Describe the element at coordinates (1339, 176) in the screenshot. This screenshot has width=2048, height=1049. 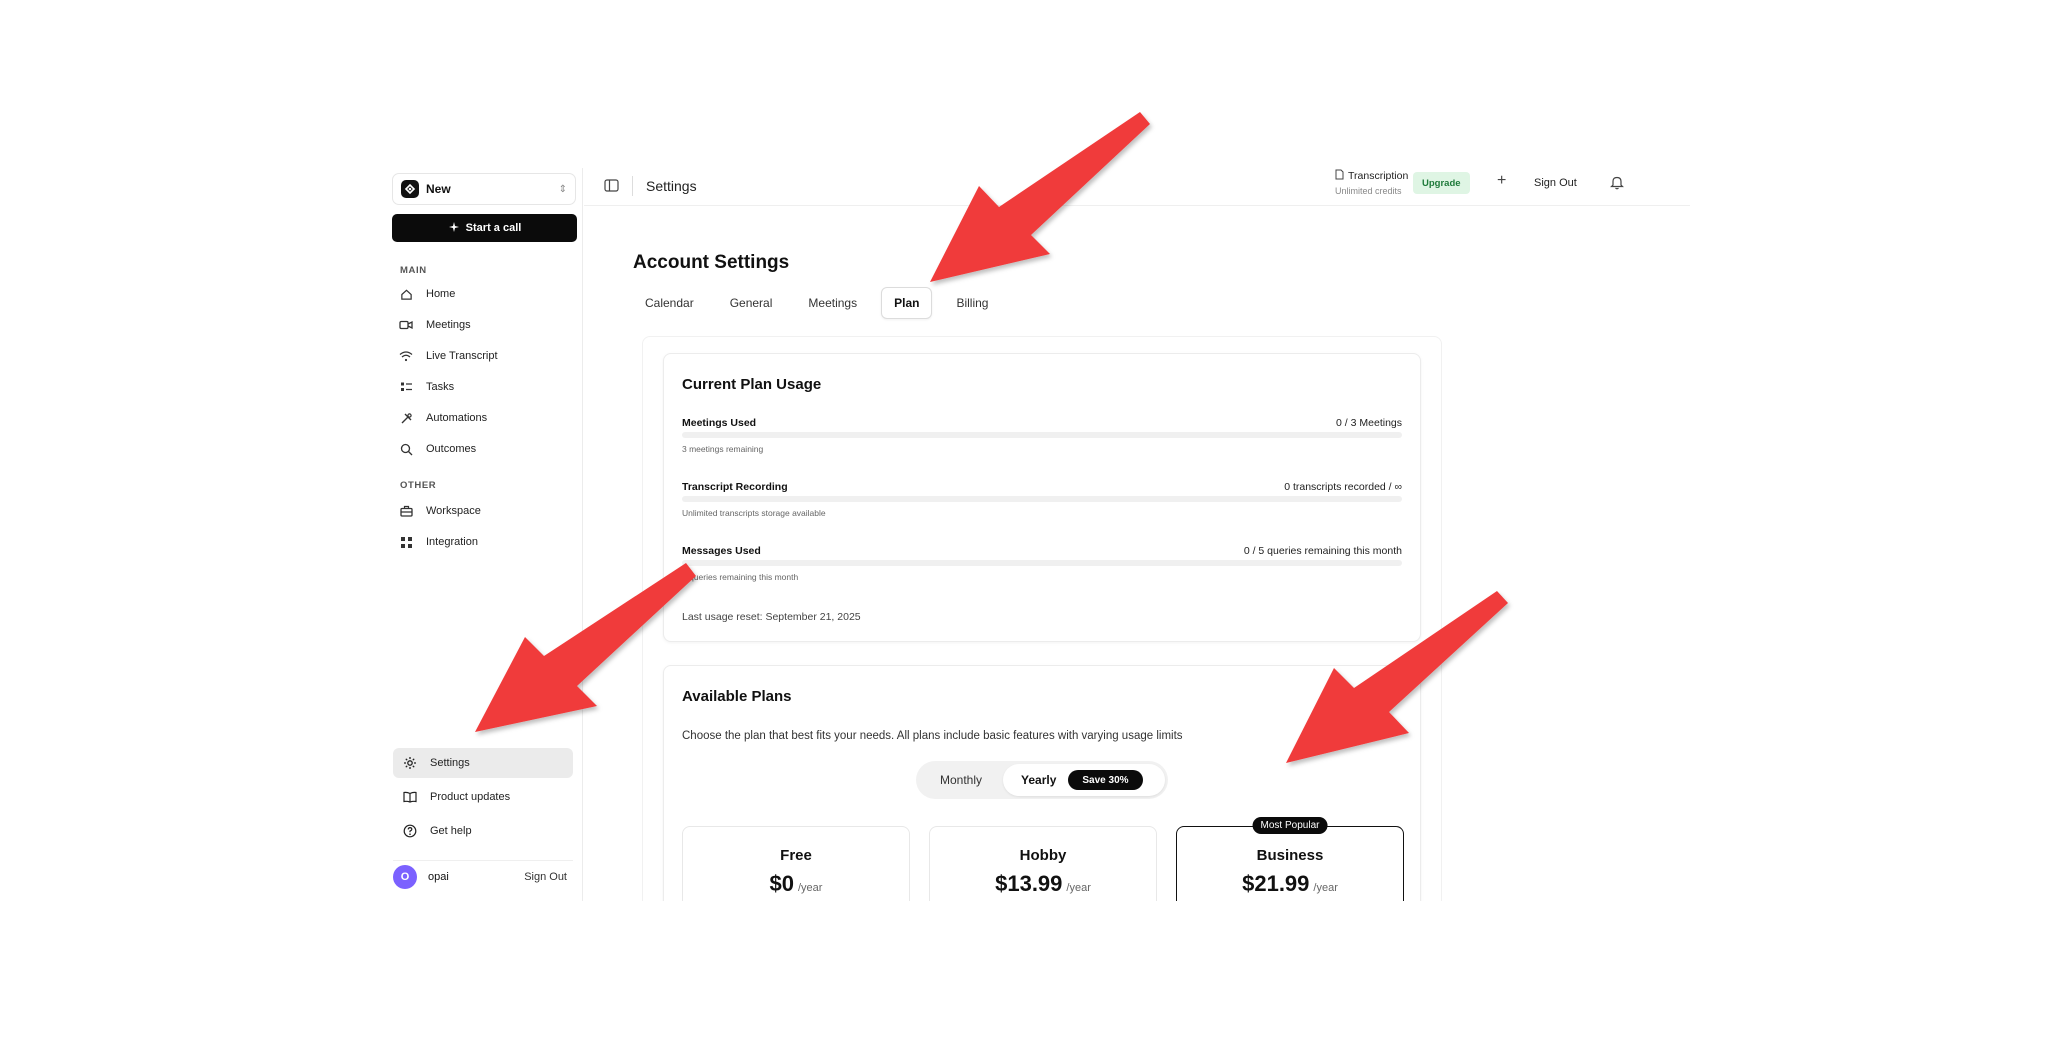
I see `document-icon` at that location.